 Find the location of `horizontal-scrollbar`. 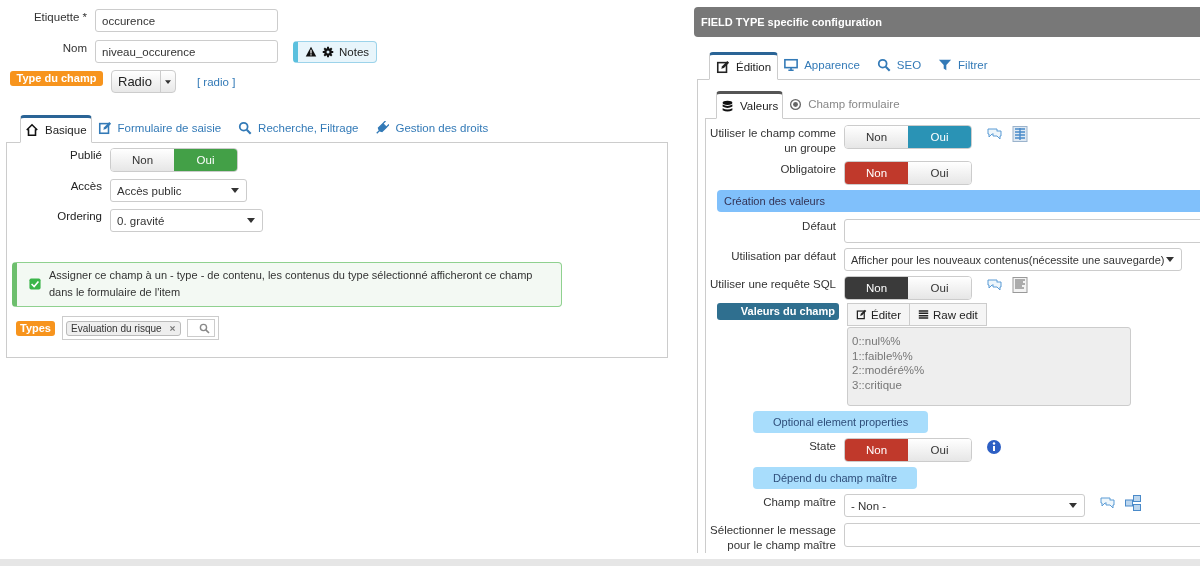

horizontal-scrollbar is located at coordinates (600, 562).